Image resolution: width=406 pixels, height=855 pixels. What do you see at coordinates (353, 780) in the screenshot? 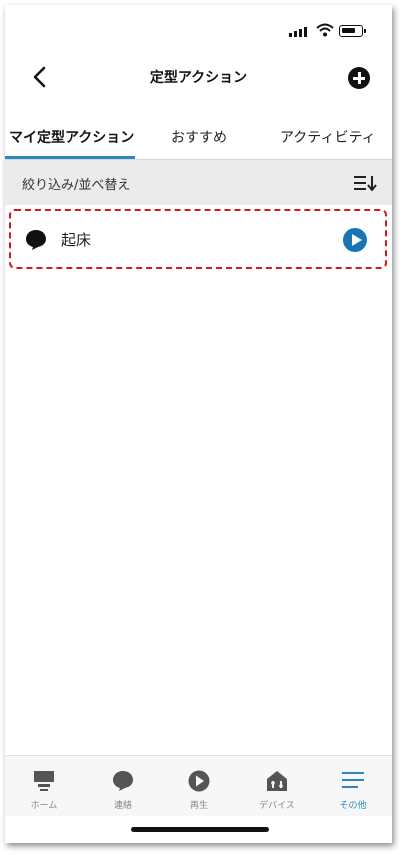
I see `menu-lines-icon` at bounding box center [353, 780].